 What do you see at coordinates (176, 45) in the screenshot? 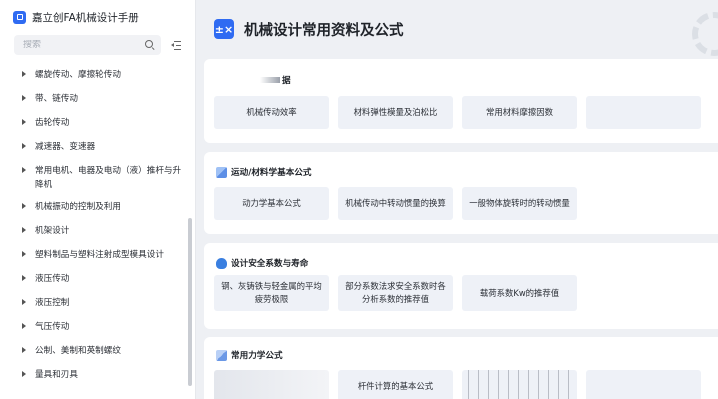
I see `collapse-sidebar-icon` at bounding box center [176, 45].